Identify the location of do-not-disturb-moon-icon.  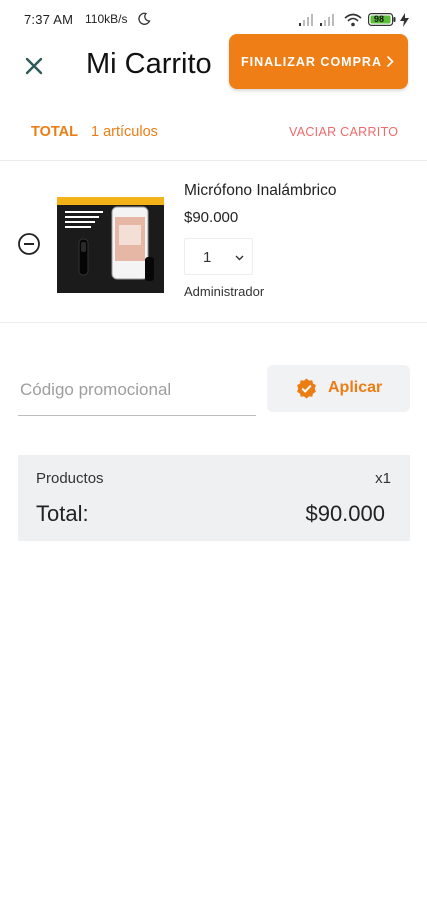
(144, 18).